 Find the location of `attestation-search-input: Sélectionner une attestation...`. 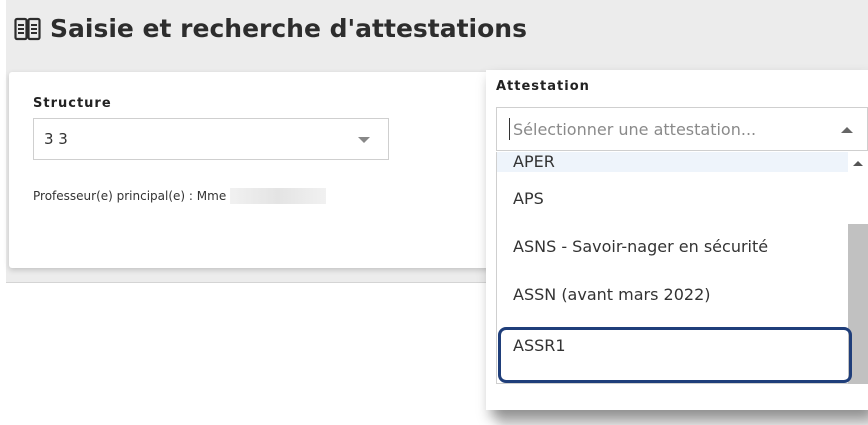

attestation-search-input: Sélectionner une attestation... is located at coordinates (682, 129).